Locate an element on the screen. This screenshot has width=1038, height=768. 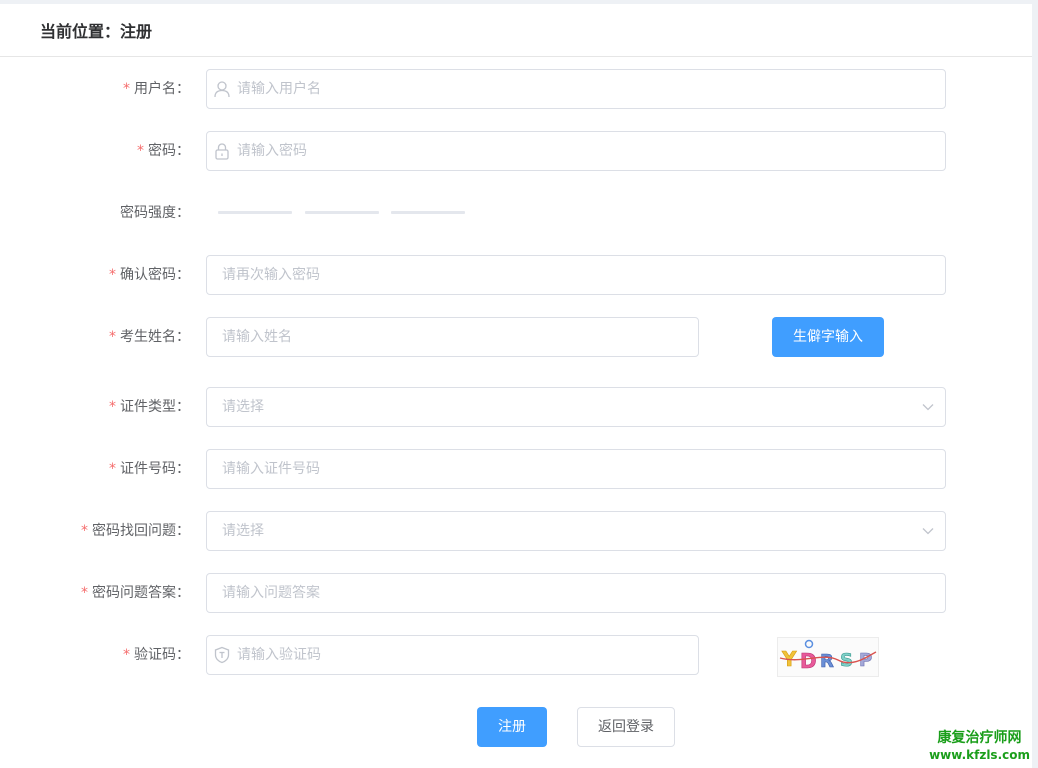
password-row: * 密码： 请输入密码 is located at coordinates (516, 151).